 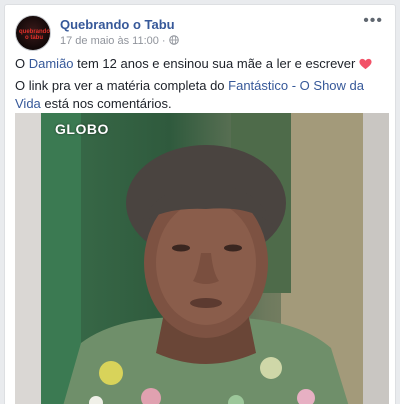 What do you see at coordinates (376, 258) in the screenshot?
I see `video-letterbox-right` at bounding box center [376, 258].